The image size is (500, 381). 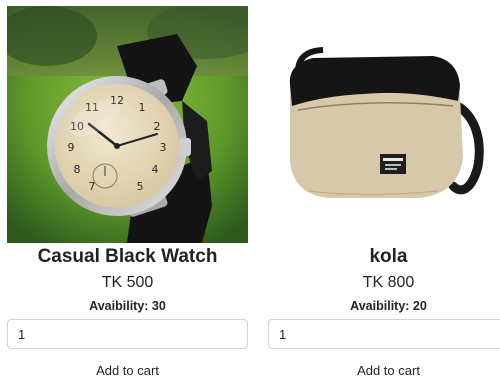 What do you see at coordinates (388, 256) in the screenshot?
I see `product-name: kola` at bounding box center [388, 256].